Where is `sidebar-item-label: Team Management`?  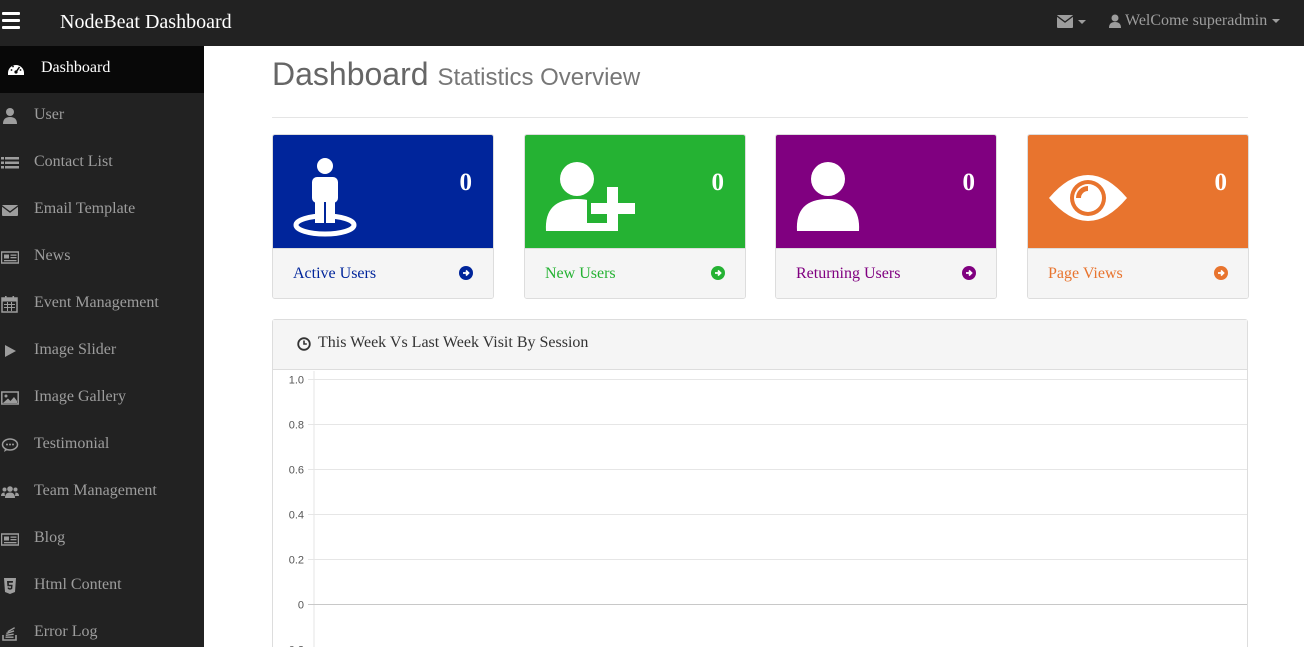
sidebar-item-label: Team Management is located at coordinates (95, 490).